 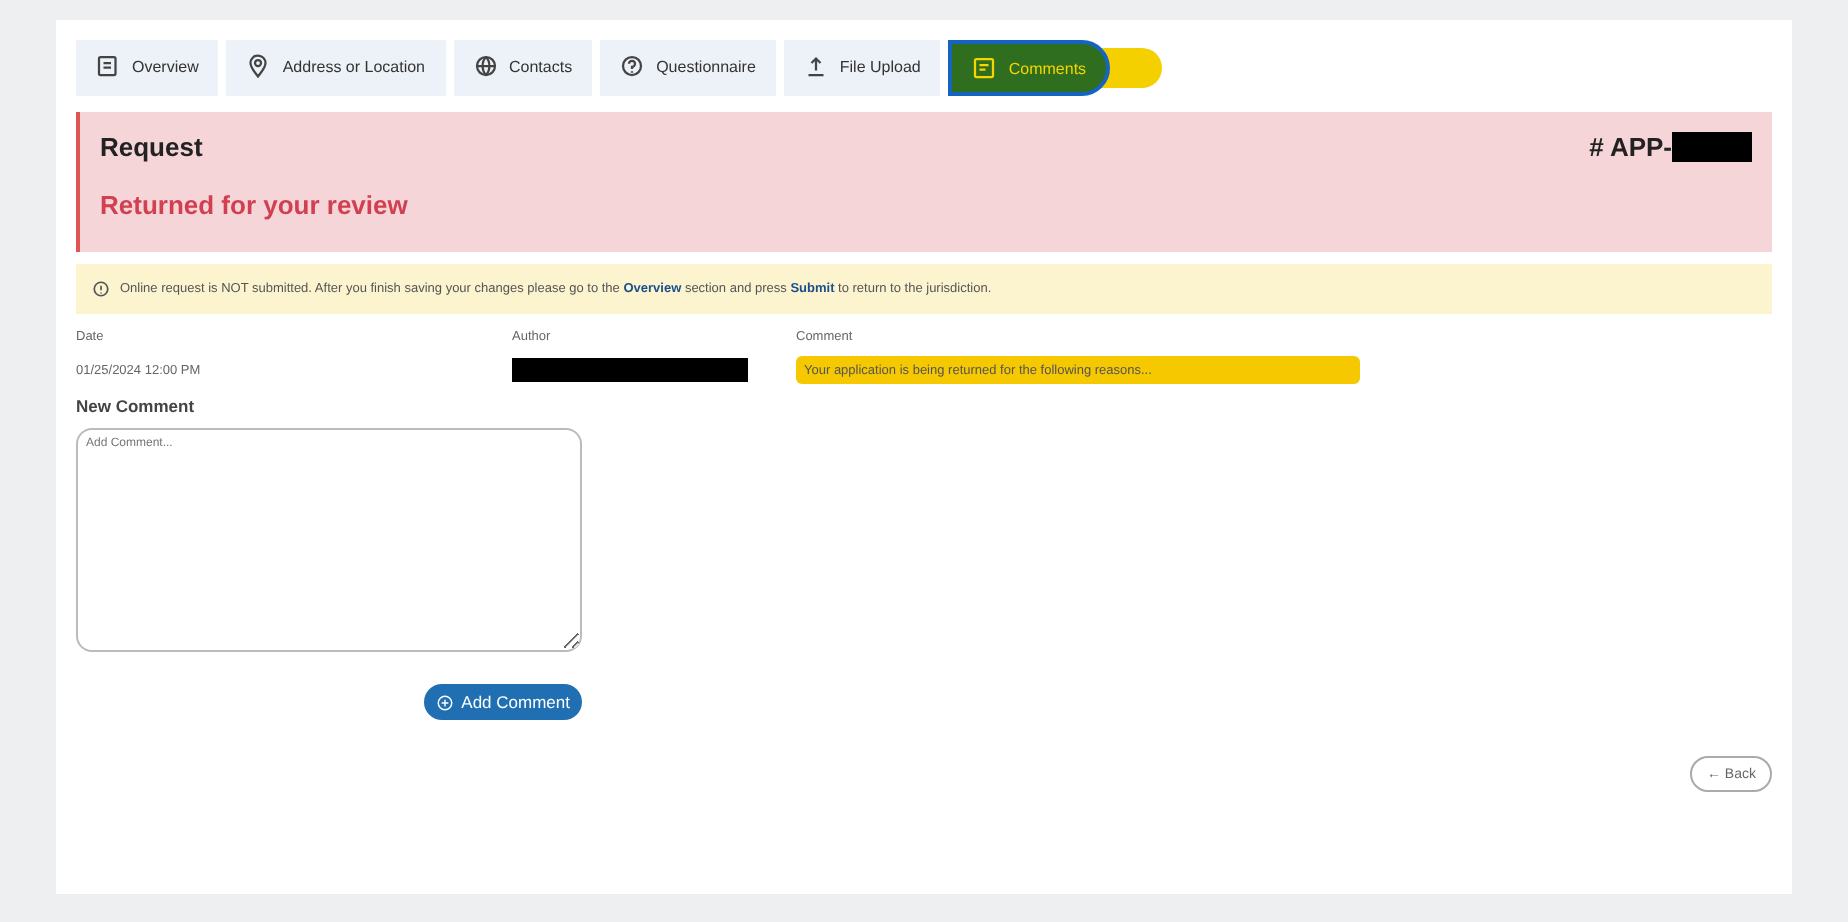 What do you see at coordinates (862, 68) in the screenshot?
I see `tab: File Upload` at bounding box center [862, 68].